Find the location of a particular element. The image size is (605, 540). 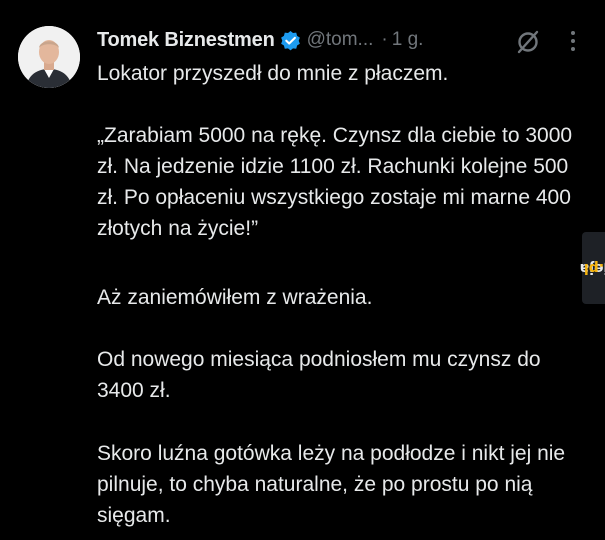

author-name: Tomek Biznestmen is located at coordinates (186, 40).